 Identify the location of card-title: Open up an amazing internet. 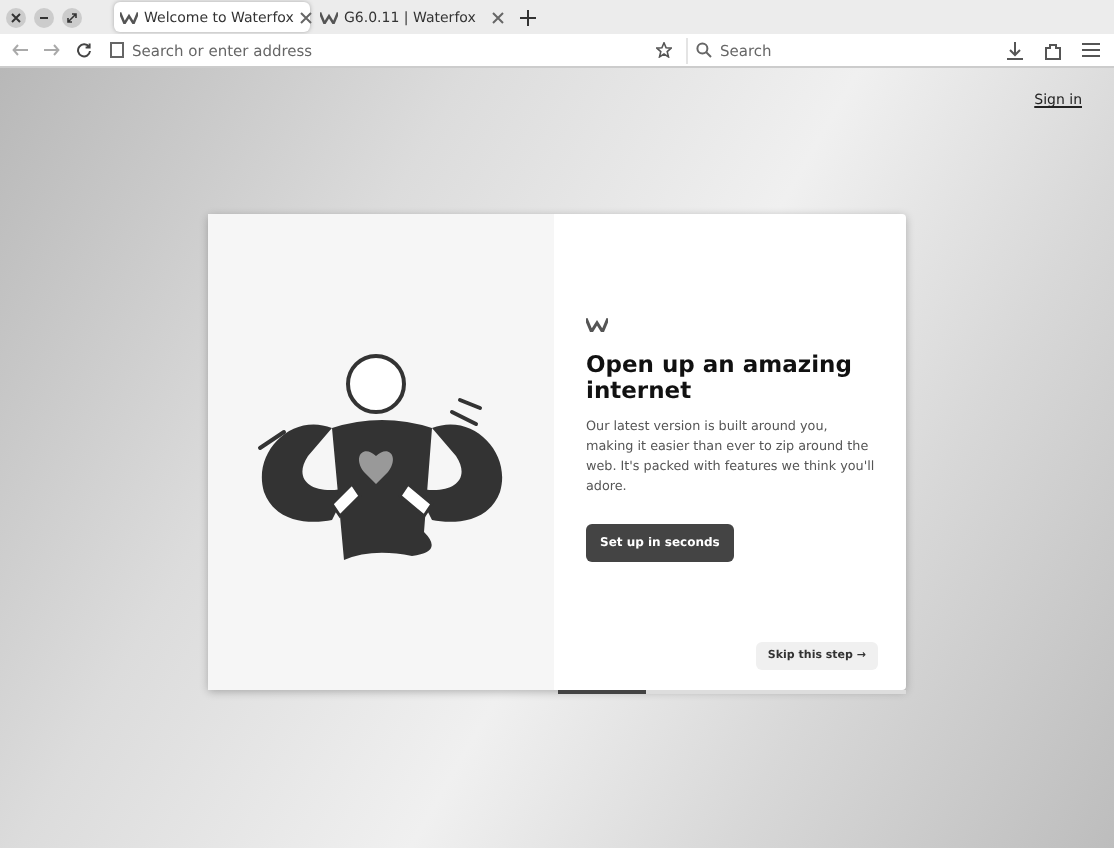
(720, 378).